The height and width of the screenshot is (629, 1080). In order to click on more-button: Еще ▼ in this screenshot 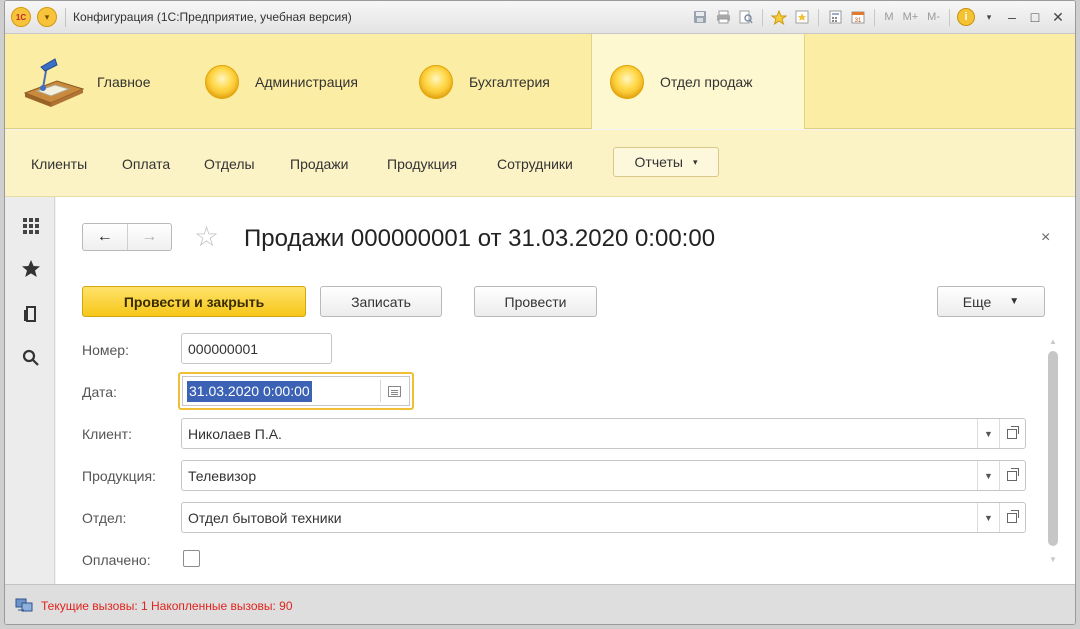, I will do `click(991, 301)`.